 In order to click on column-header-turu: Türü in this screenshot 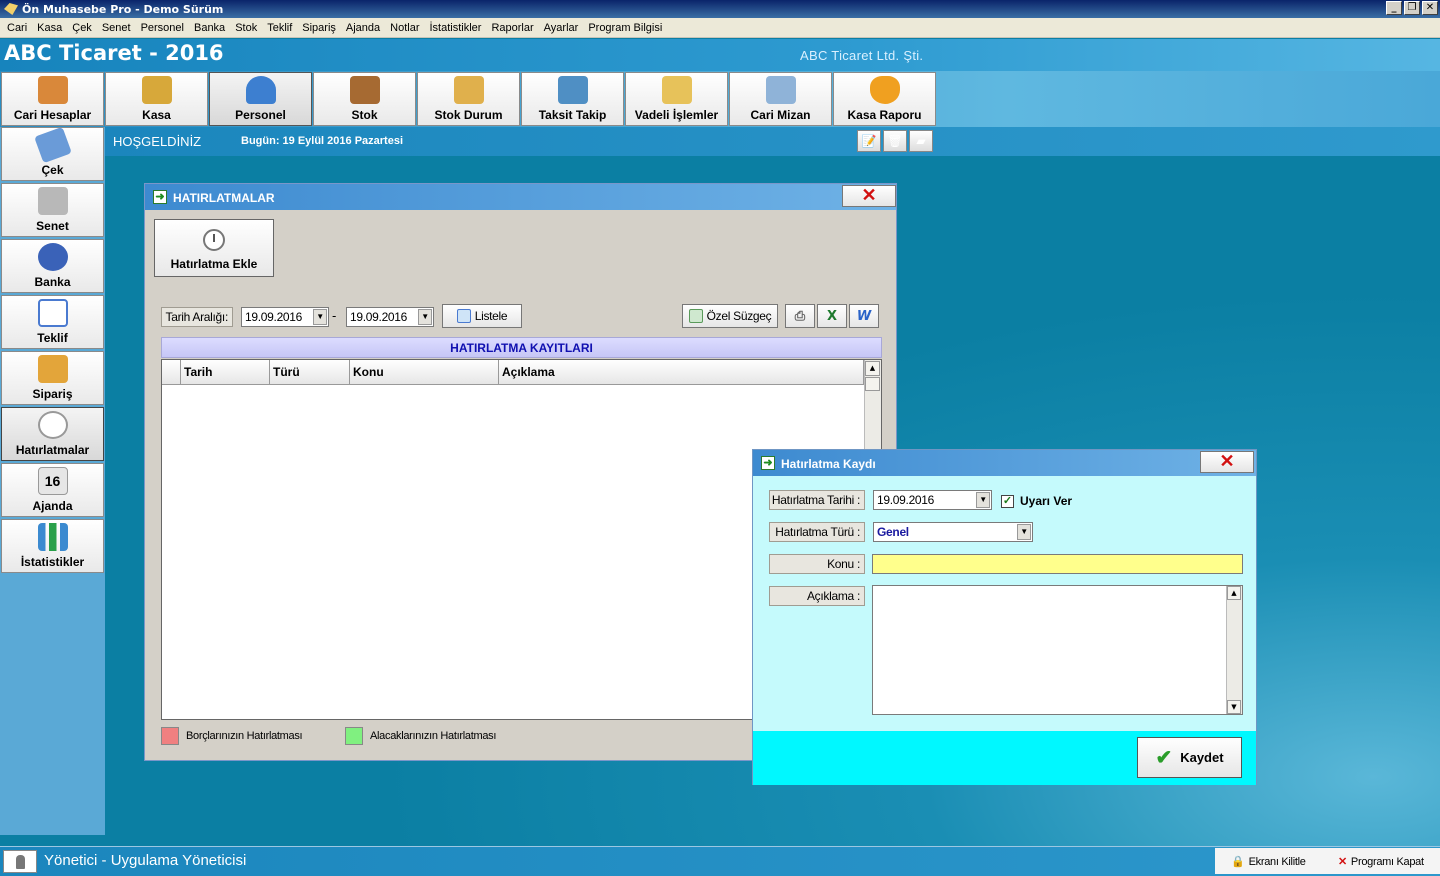, I will do `click(310, 372)`.